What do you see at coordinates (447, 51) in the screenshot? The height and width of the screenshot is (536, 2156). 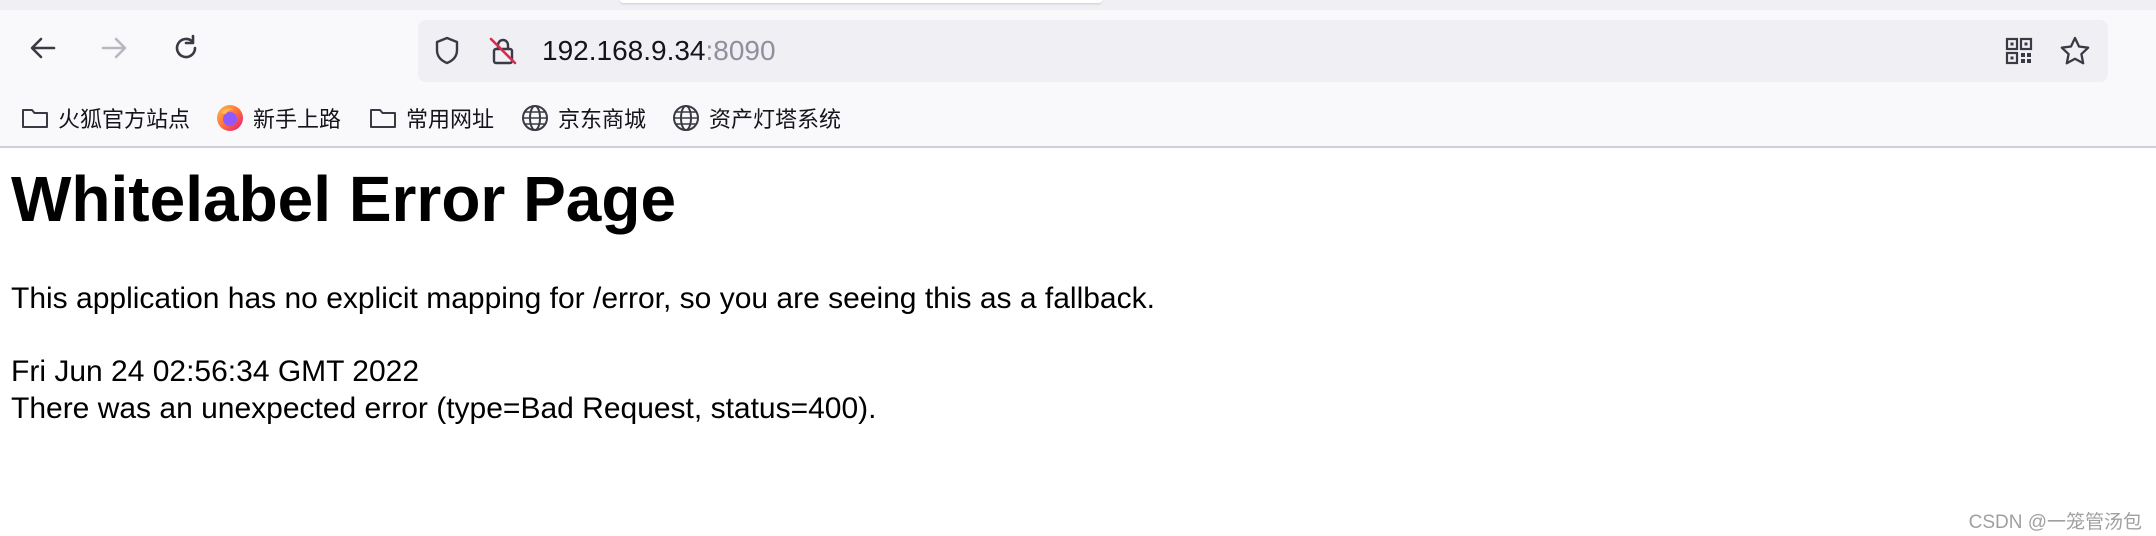 I see `shield-icon` at bounding box center [447, 51].